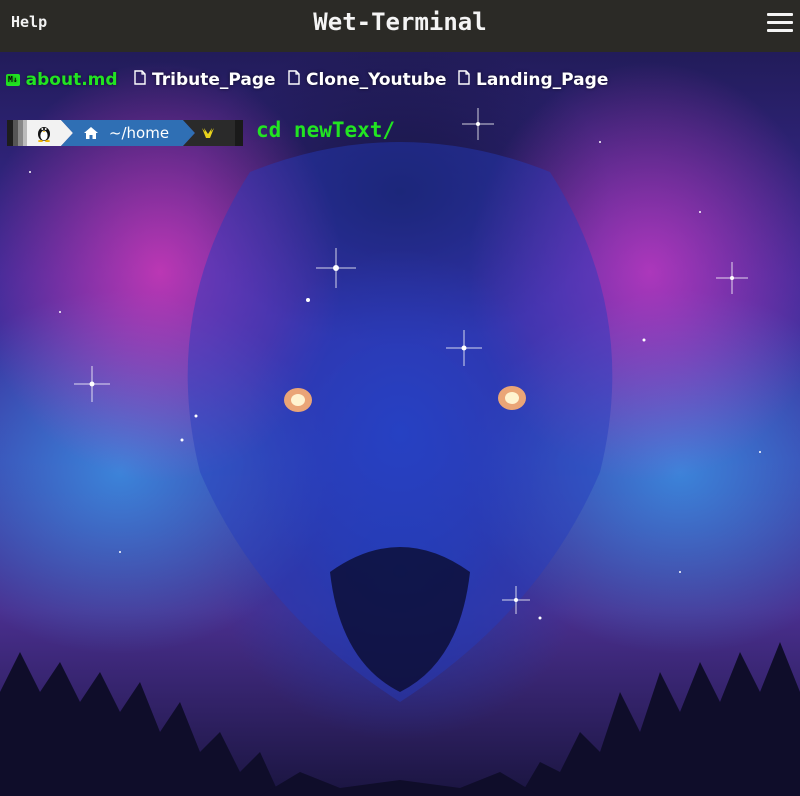 The image size is (800, 796). What do you see at coordinates (139, 133) in the screenshot?
I see `prompt-path: ~/home` at bounding box center [139, 133].